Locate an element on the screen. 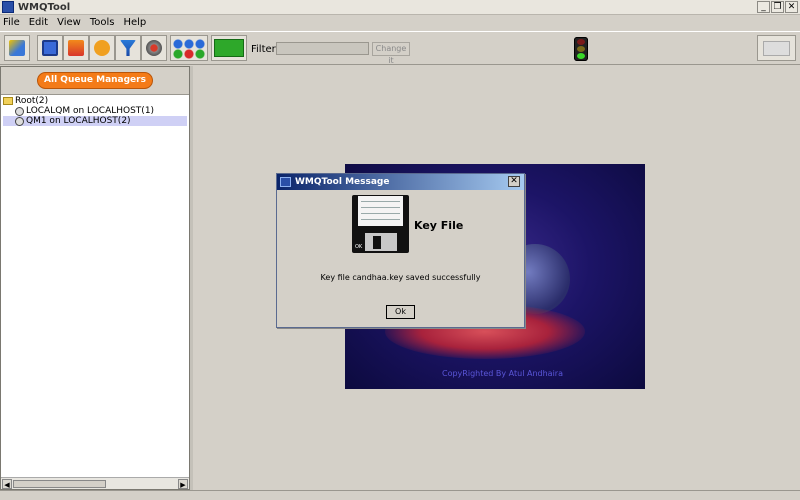 The width and height of the screenshot is (800, 500). status-lights-button is located at coordinates (189, 48).